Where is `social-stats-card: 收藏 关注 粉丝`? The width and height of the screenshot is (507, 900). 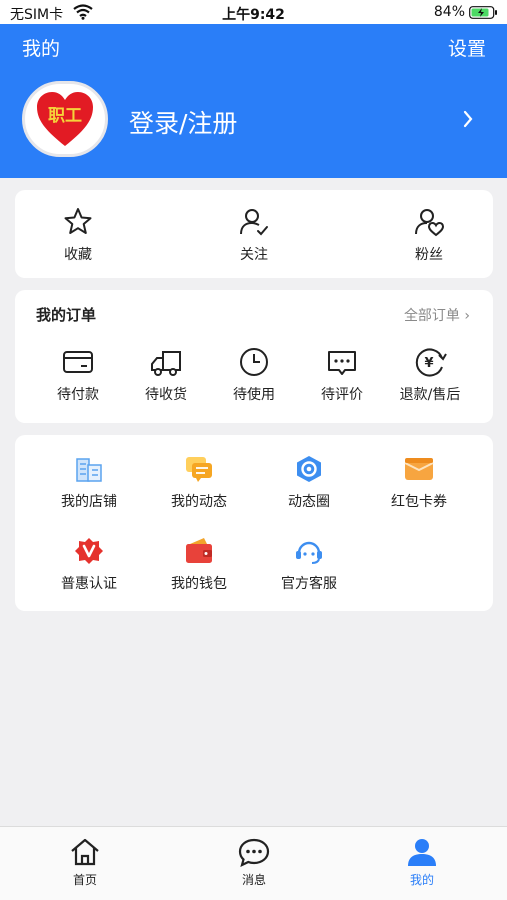 social-stats-card: 收藏 关注 粉丝 is located at coordinates (254, 234).